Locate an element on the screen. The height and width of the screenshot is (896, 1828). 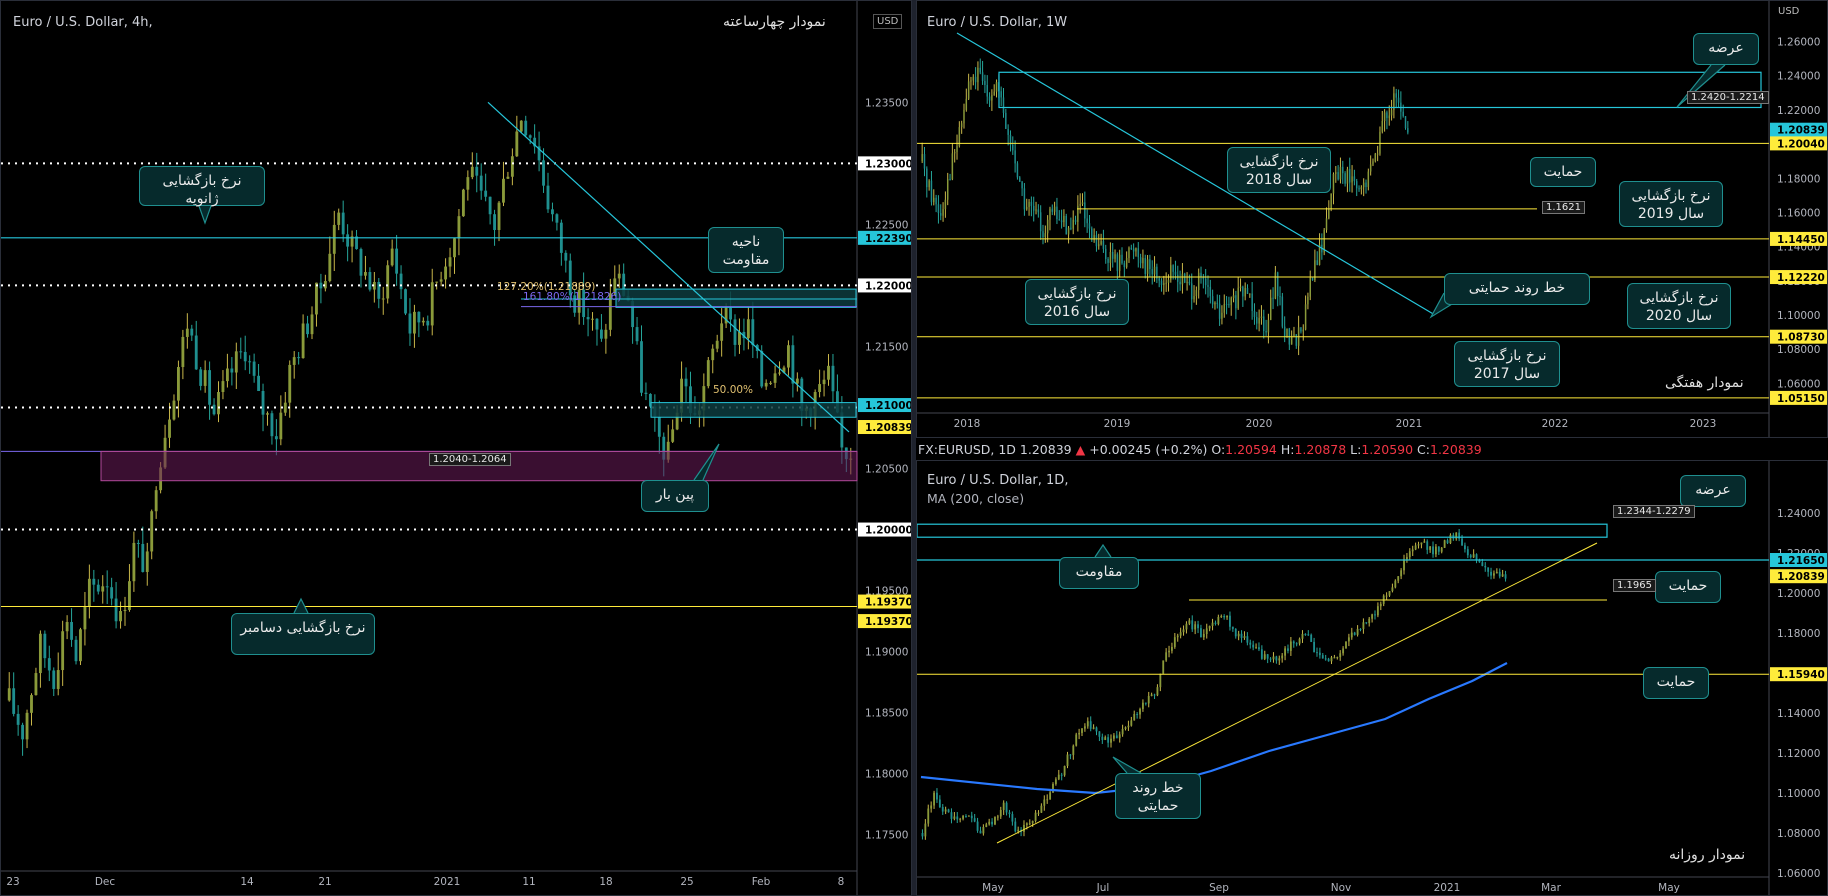
descending-trendline is located at coordinates (668, 267).